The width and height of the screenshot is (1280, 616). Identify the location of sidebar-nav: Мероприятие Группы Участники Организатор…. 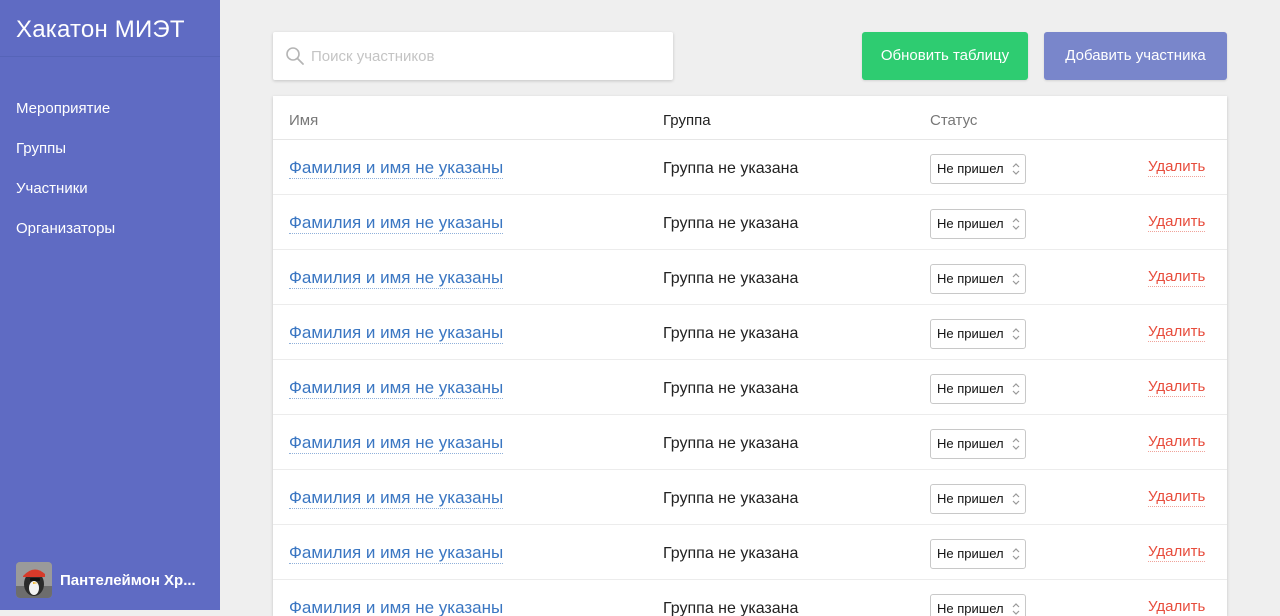
(110, 153).